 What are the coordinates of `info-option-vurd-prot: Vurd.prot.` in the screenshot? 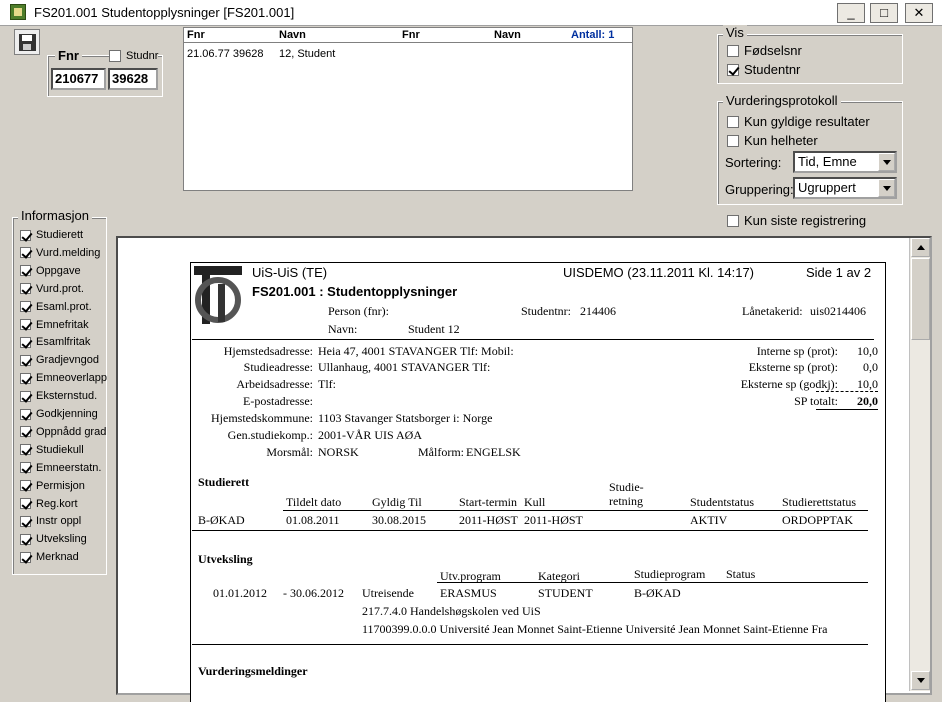 It's located at (52, 289).